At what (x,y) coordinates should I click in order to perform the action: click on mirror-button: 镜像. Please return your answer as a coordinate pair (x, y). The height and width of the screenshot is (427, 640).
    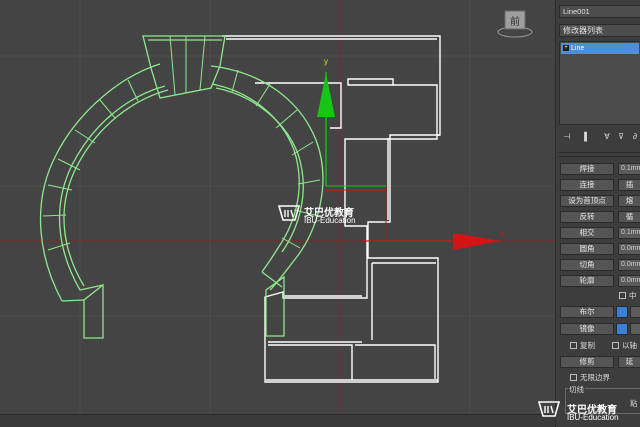
    Looking at the image, I should click on (587, 329).